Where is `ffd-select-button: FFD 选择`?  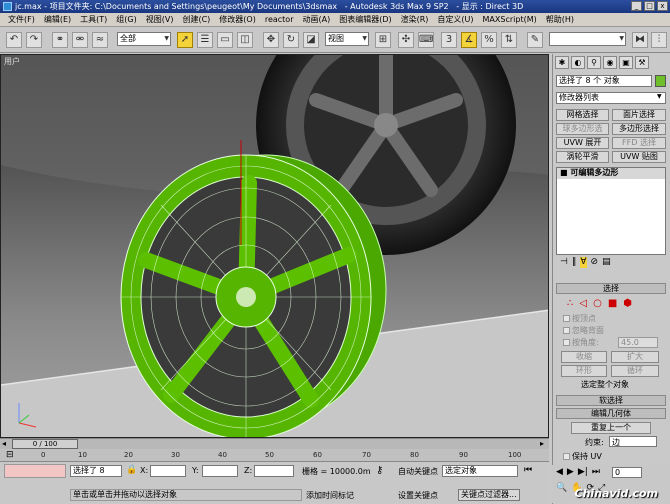
ffd-select-button: FFD 选择 is located at coordinates (639, 143).